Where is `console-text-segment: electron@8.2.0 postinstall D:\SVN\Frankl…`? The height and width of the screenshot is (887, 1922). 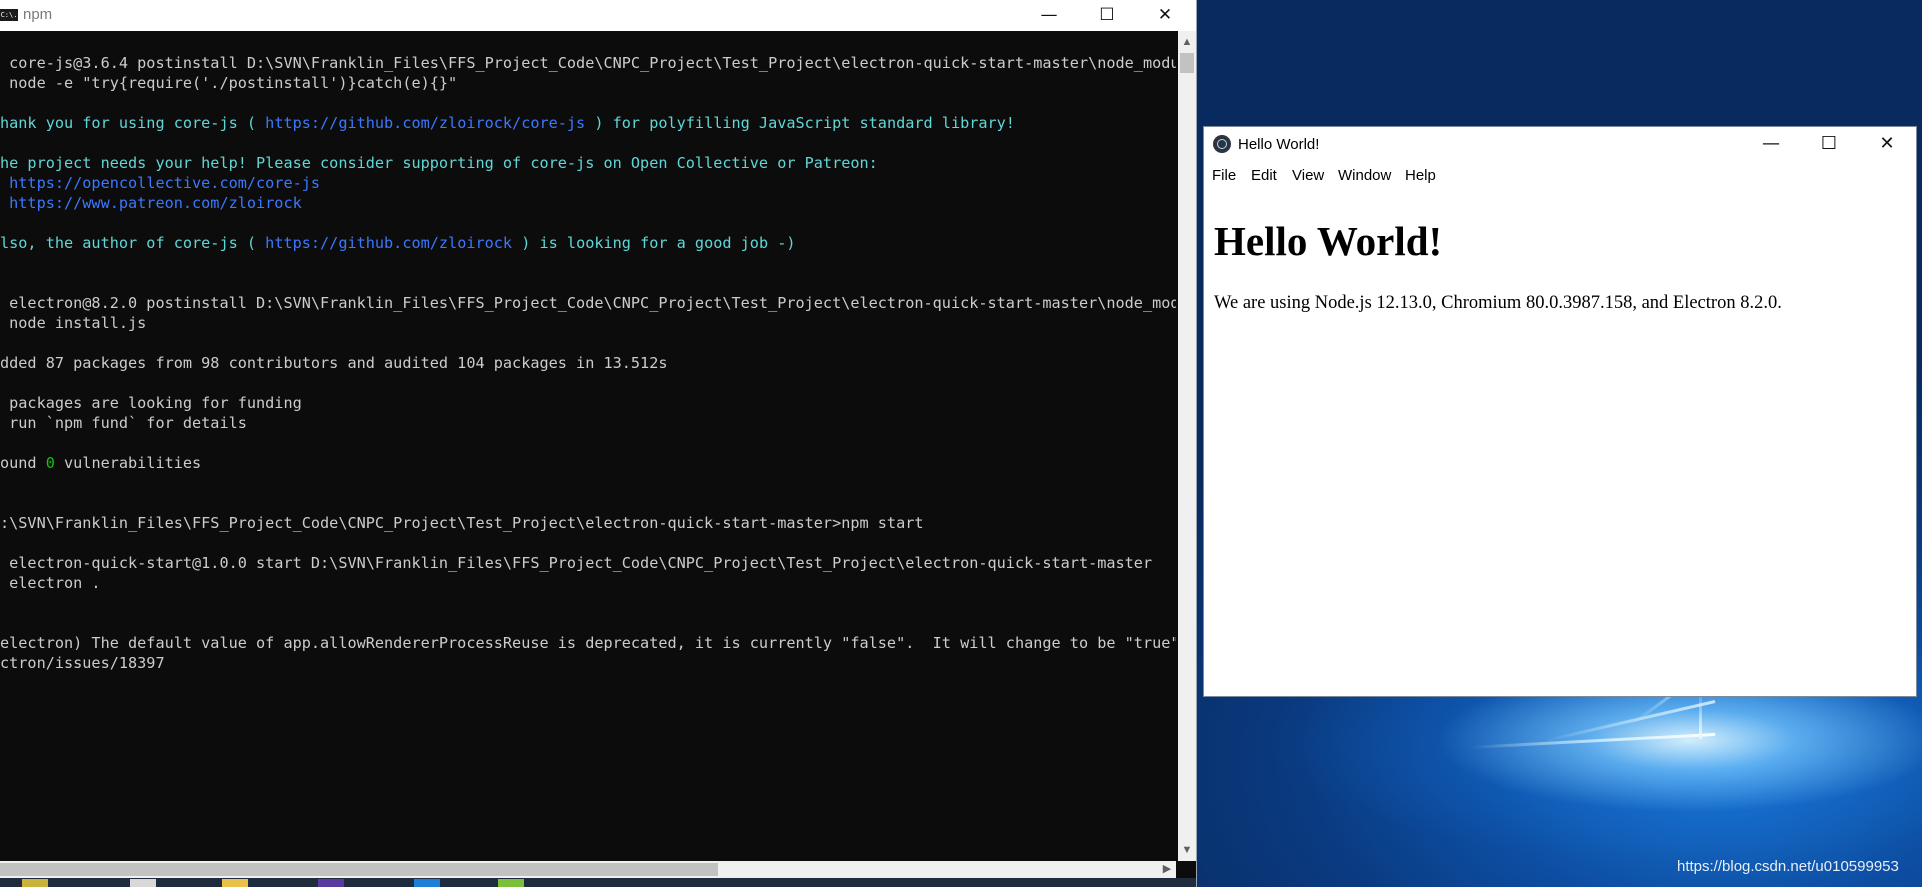 console-text-segment: electron@8.2.0 postinstall D:\SVN\Frankl… is located at coordinates (588, 303).